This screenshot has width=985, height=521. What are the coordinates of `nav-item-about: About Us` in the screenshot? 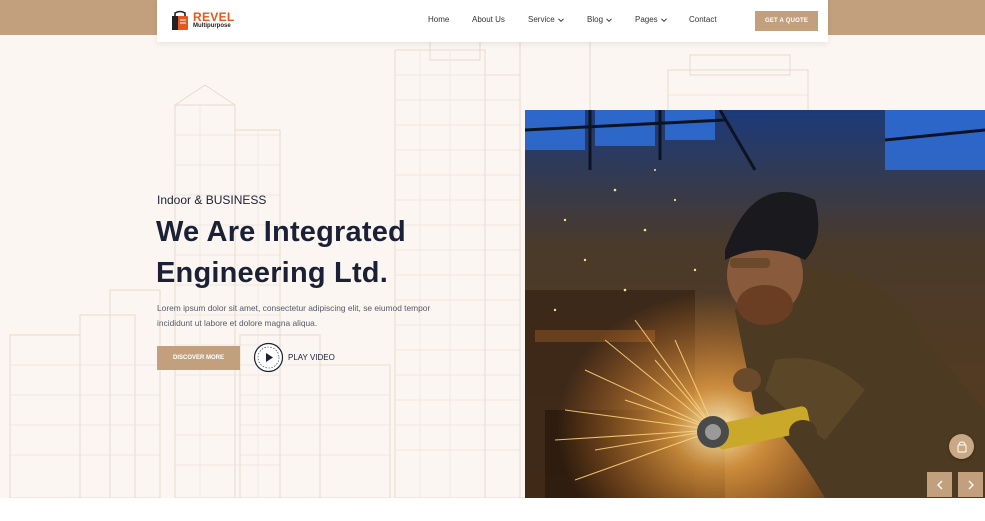 It's located at (488, 19).